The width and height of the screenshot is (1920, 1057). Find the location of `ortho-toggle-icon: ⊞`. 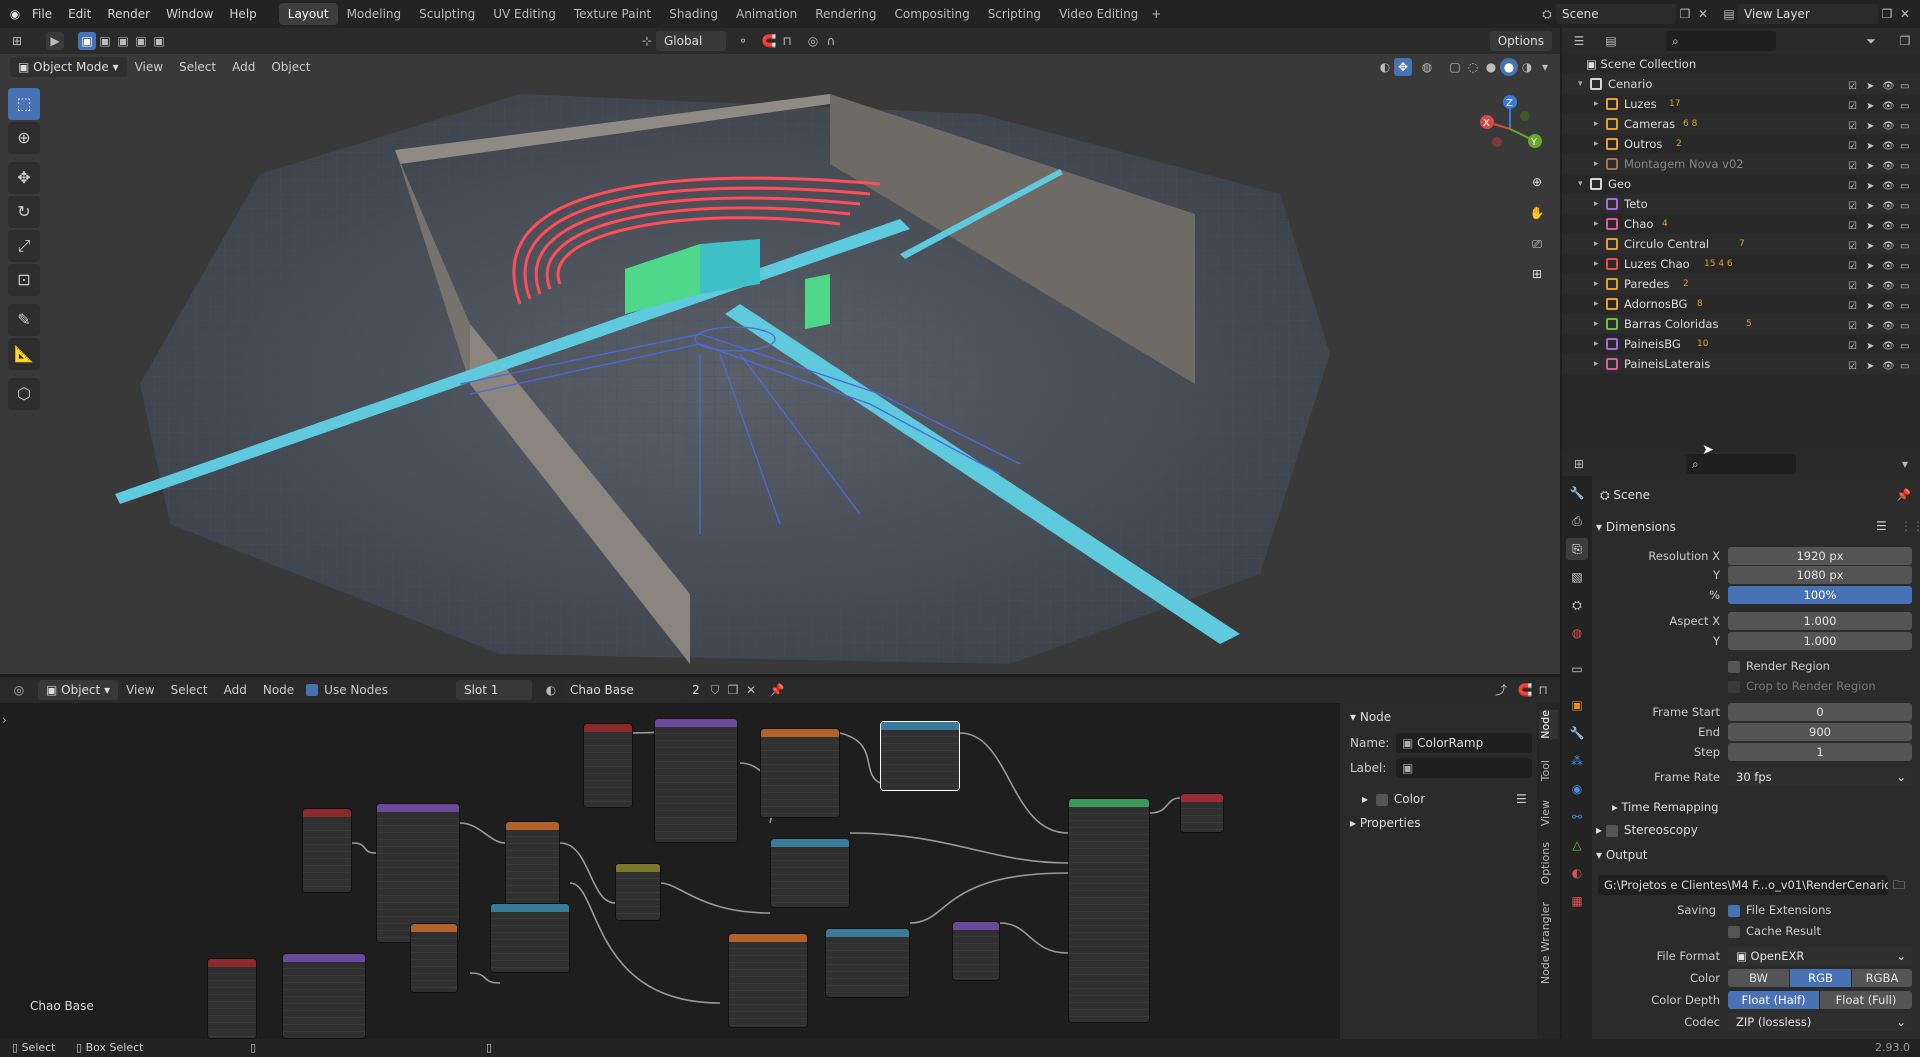

ortho-toggle-icon: ⊞ is located at coordinates (1537, 274).